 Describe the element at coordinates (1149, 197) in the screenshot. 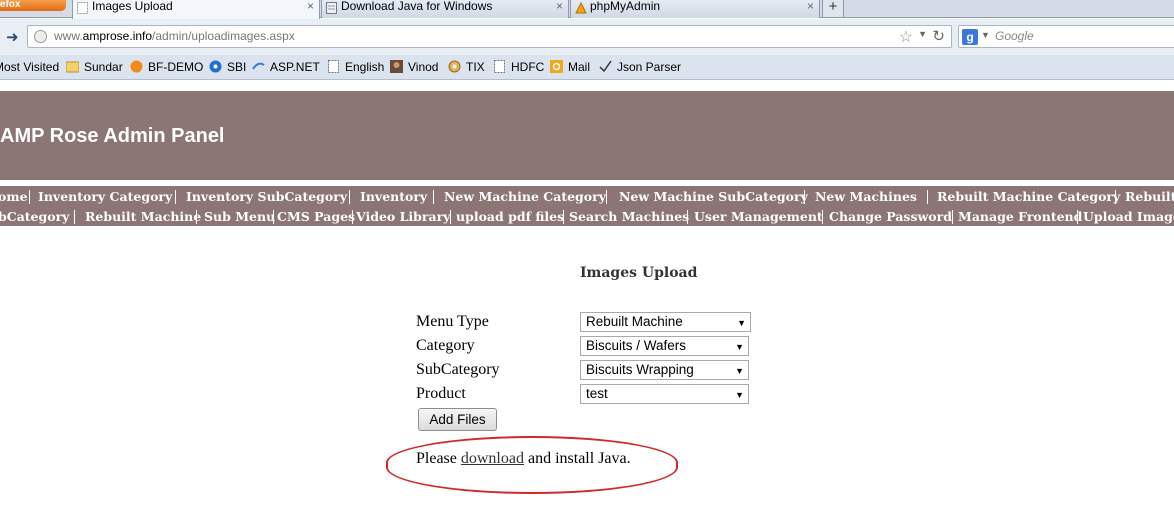

I see `menu-item-rebuilt: Rebuilt` at that location.